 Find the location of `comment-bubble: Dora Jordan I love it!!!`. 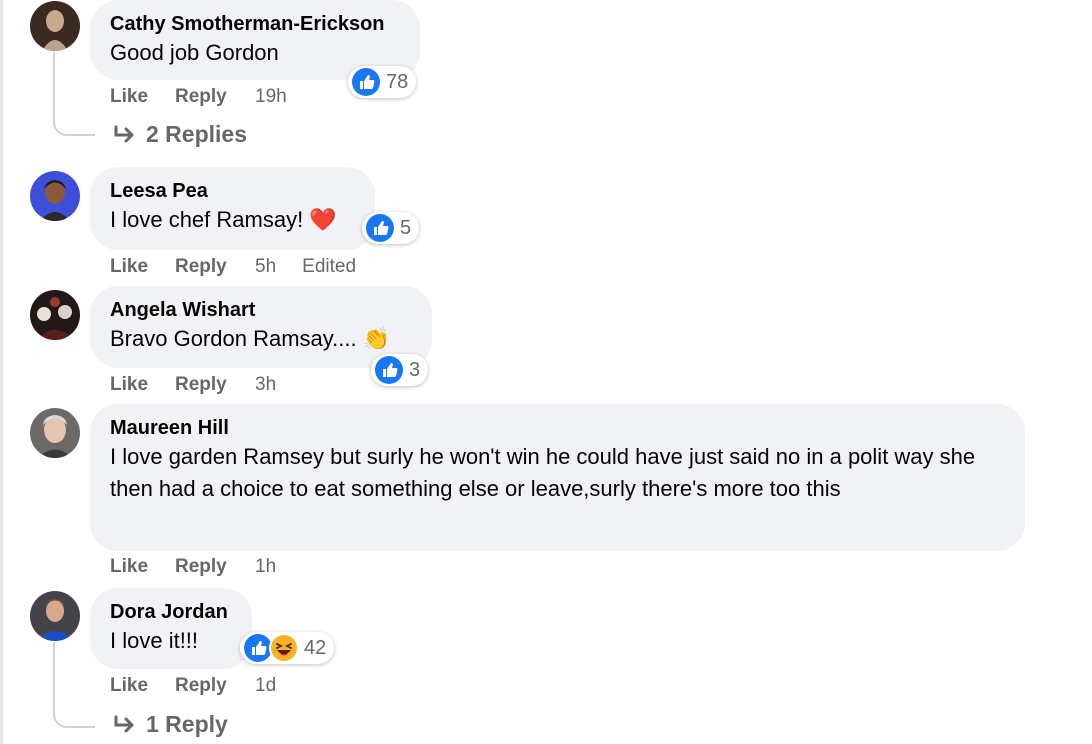

comment-bubble: Dora Jordan I love it!!! is located at coordinates (171, 628).